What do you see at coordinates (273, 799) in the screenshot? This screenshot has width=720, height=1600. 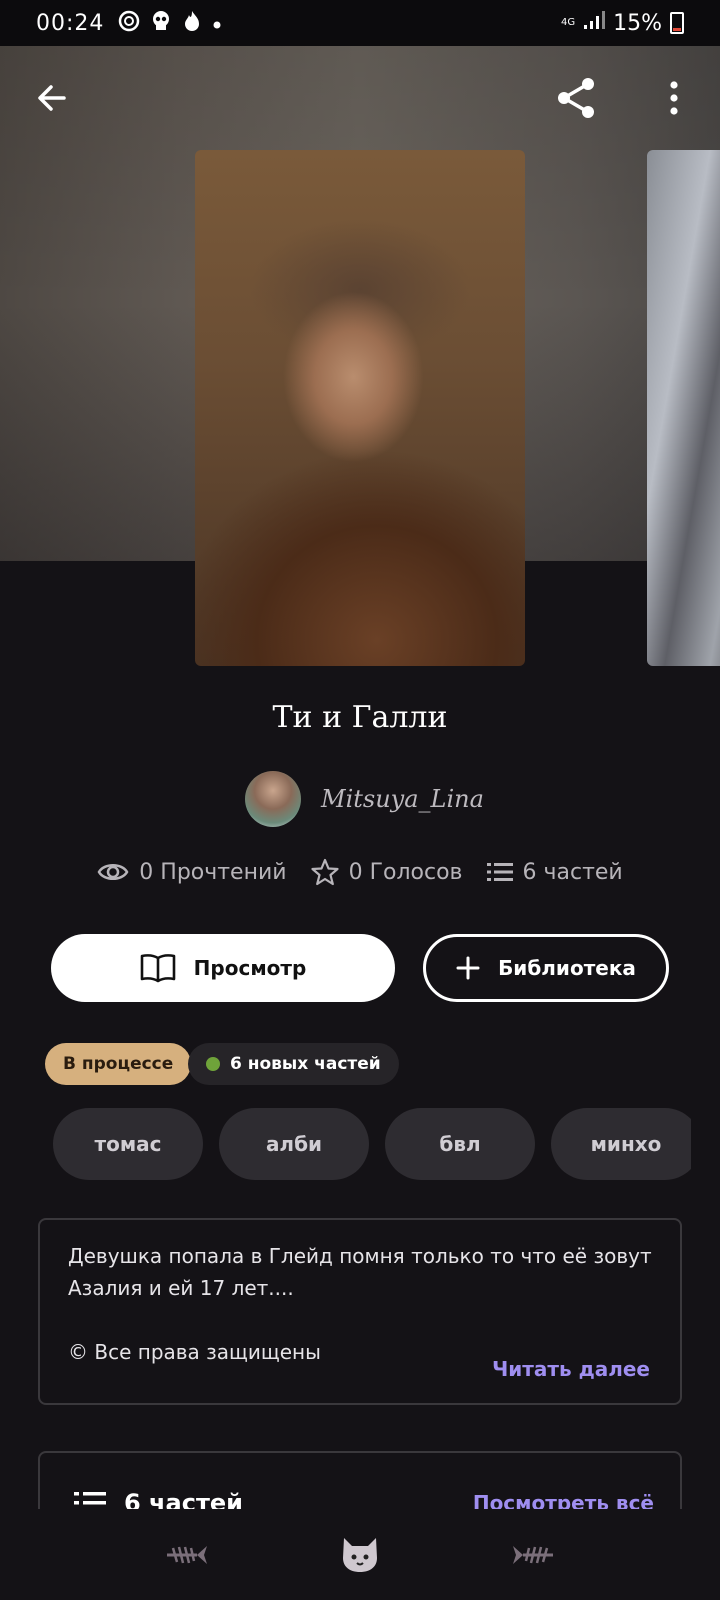 I see `author-avatar` at bounding box center [273, 799].